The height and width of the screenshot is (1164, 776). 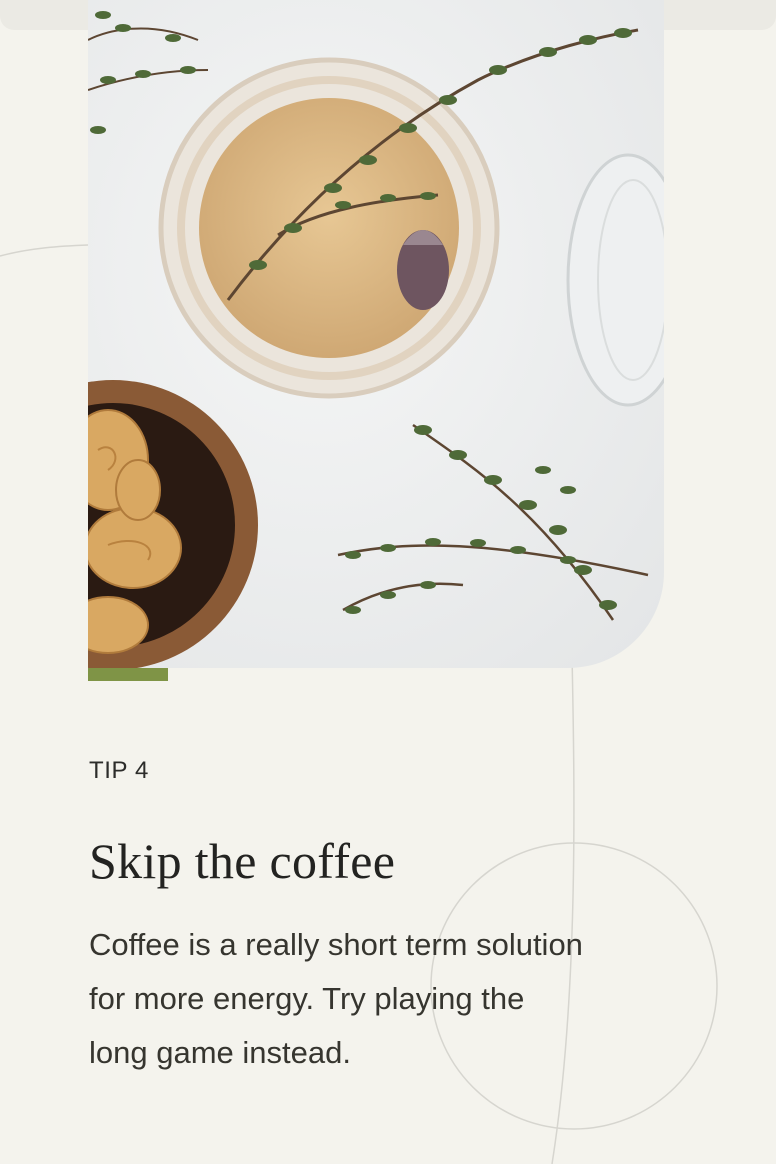 I want to click on accent-bar, so click(x=128, y=674).